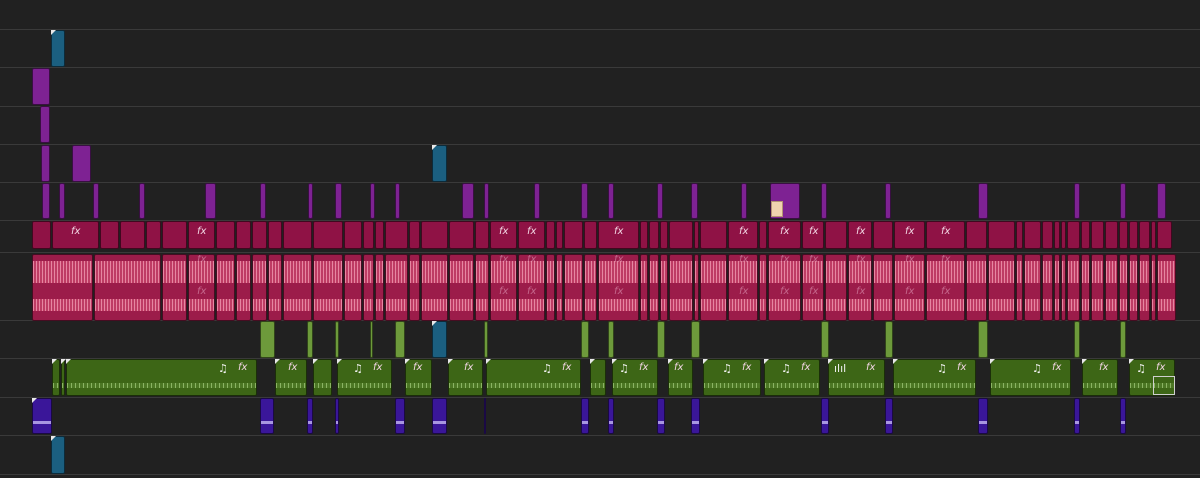 This screenshot has width=1200, height=478. I want to click on selected-clip-keyframe, so click(1164, 385).